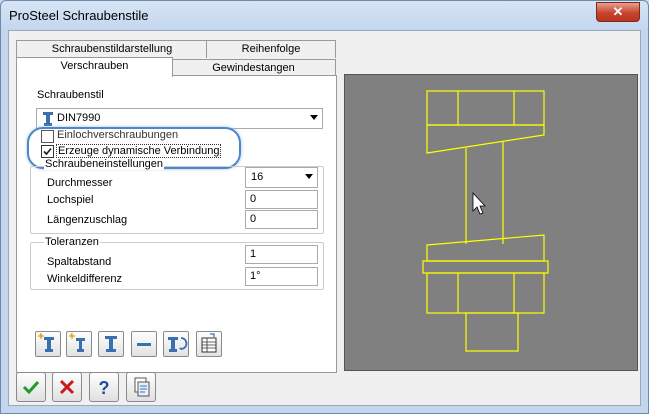 The width and height of the screenshot is (649, 414). What do you see at coordinates (281, 177) in the screenshot?
I see `diameter-dropdown: 16` at bounding box center [281, 177].